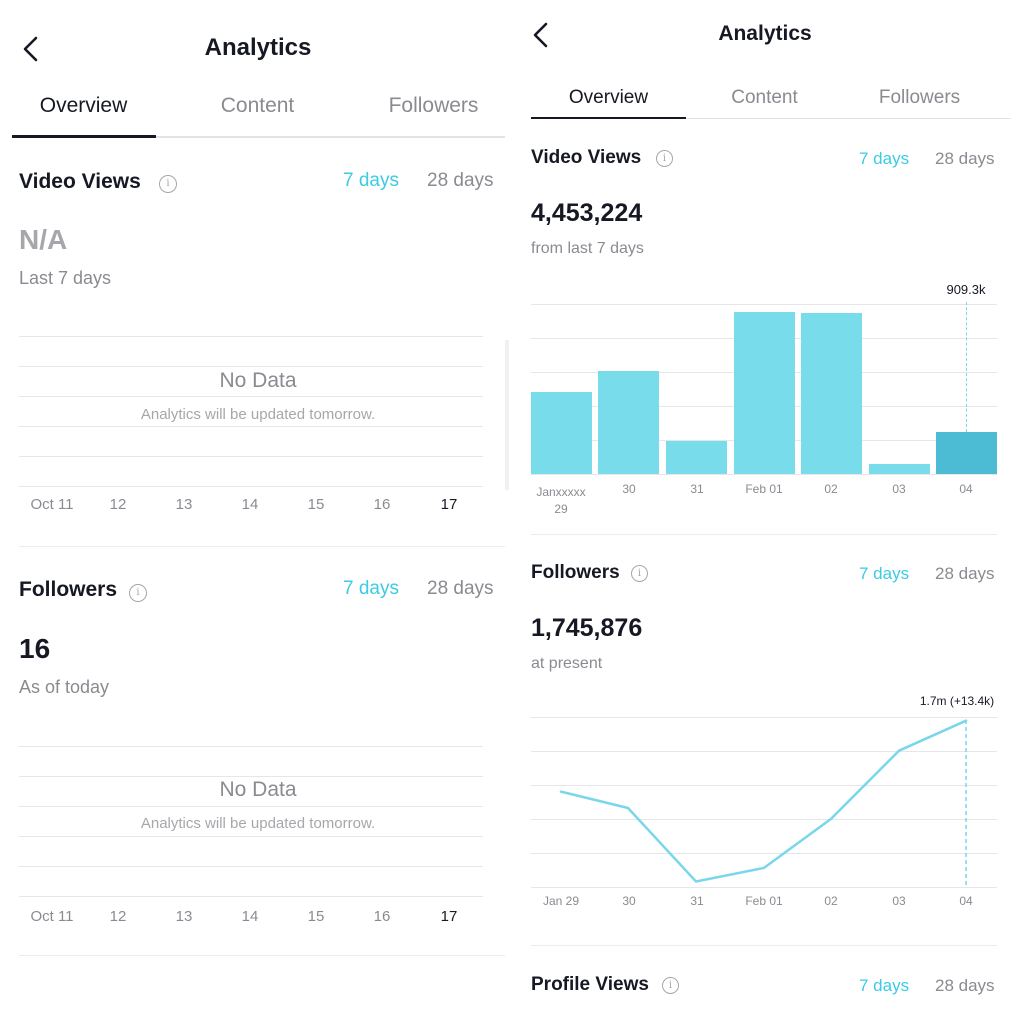  I want to click on x-tick: Jan 29, so click(561, 901).